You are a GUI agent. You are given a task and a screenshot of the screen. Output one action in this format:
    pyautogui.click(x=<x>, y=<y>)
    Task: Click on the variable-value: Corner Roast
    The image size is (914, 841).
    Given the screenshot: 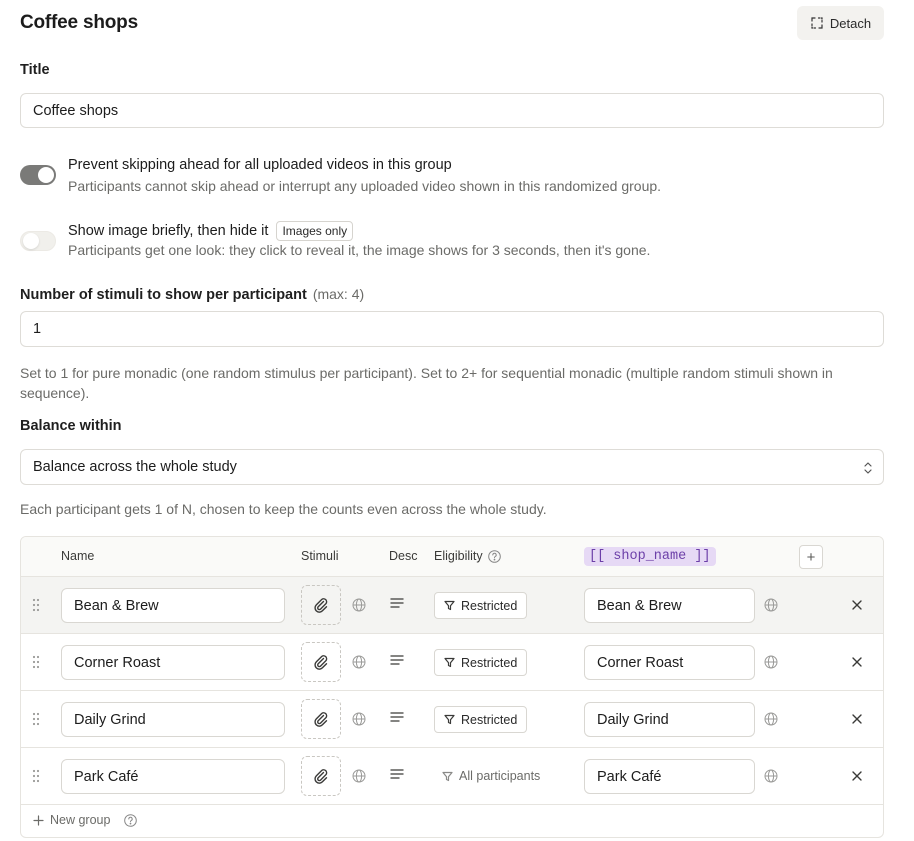 What is the action you would take?
    pyautogui.click(x=640, y=662)
    